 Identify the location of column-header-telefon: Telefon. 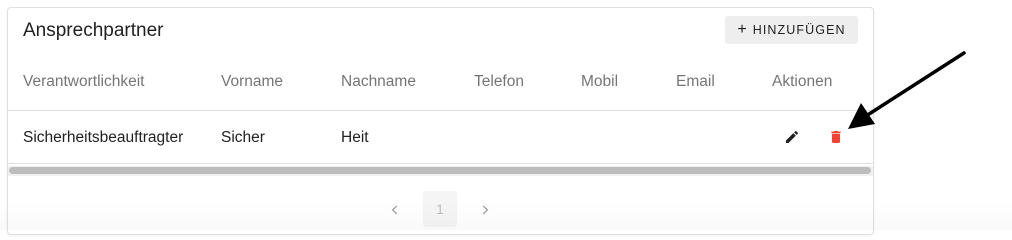
(499, 81).